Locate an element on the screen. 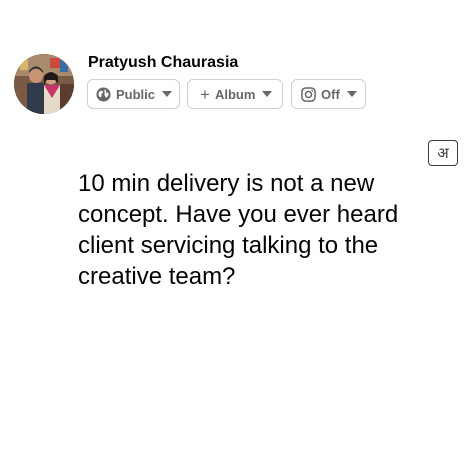 The width and height of the screenshot is (474, 474). language-toggle-button: अ is located at coordinates (443, 153).